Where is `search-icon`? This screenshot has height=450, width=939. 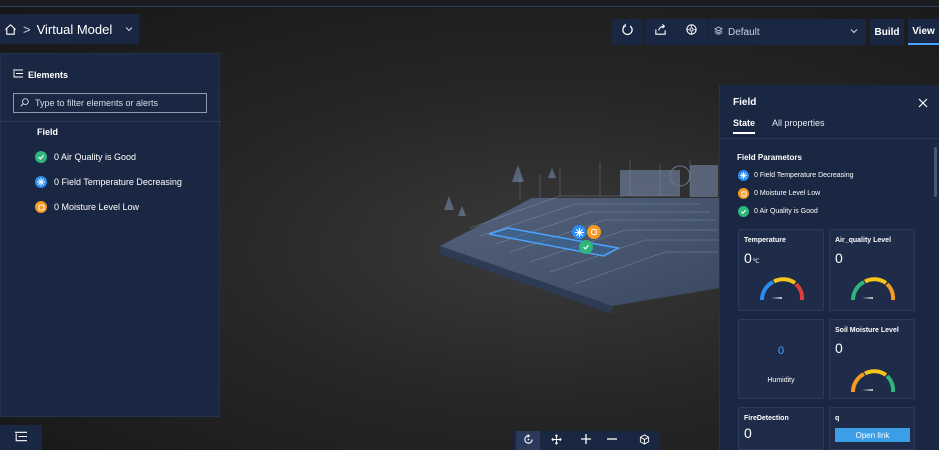
search-icon is located at coordinates (24, 103).